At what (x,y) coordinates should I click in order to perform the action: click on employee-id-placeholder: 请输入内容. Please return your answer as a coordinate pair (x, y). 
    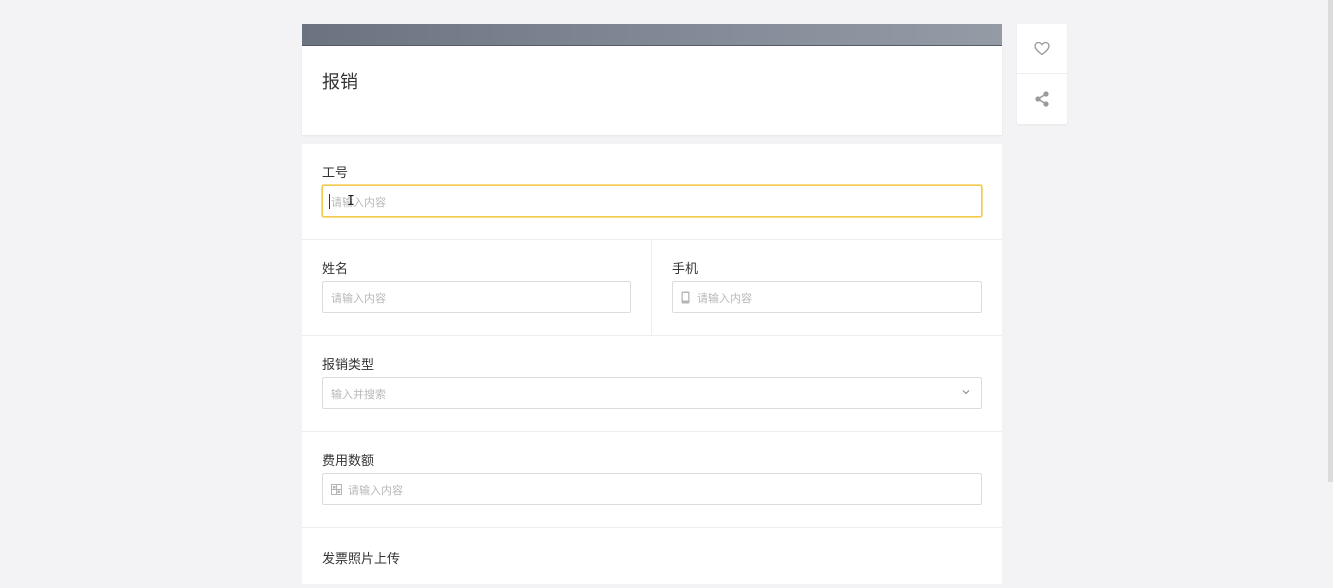
    Looking at the image, I should click on (358, 202).